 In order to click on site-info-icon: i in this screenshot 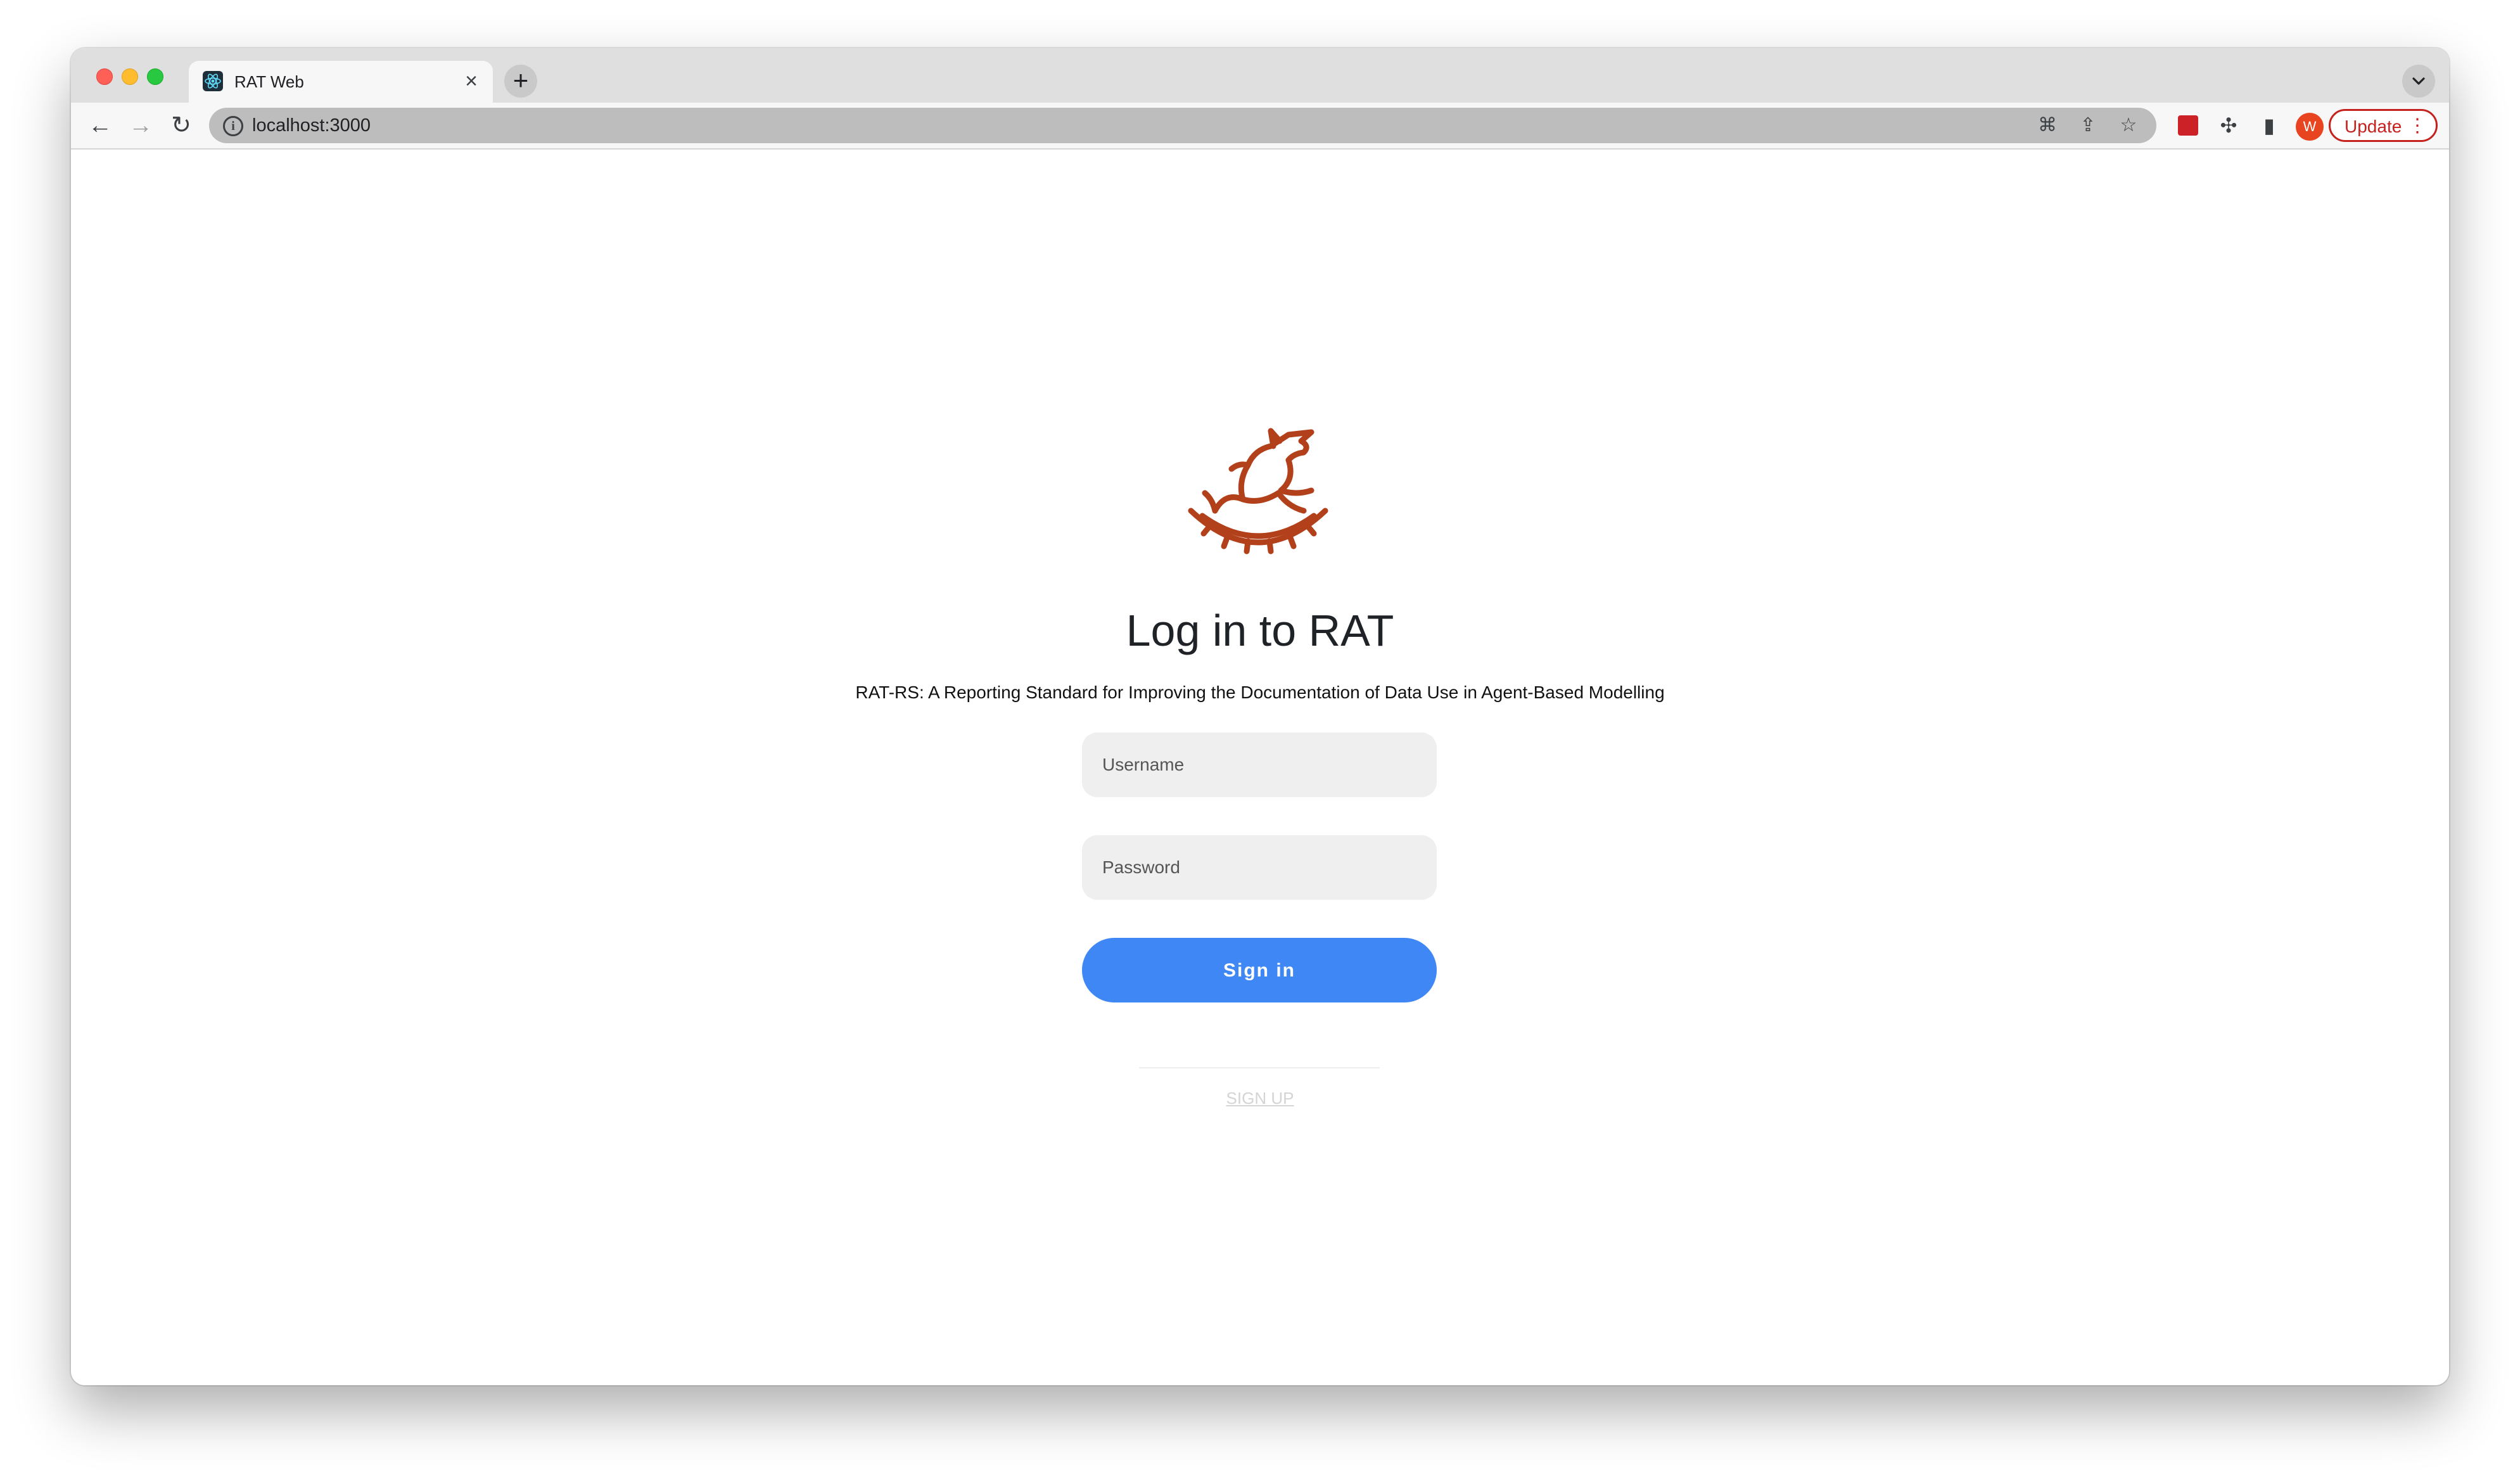, I will do `click(233, 126)`.